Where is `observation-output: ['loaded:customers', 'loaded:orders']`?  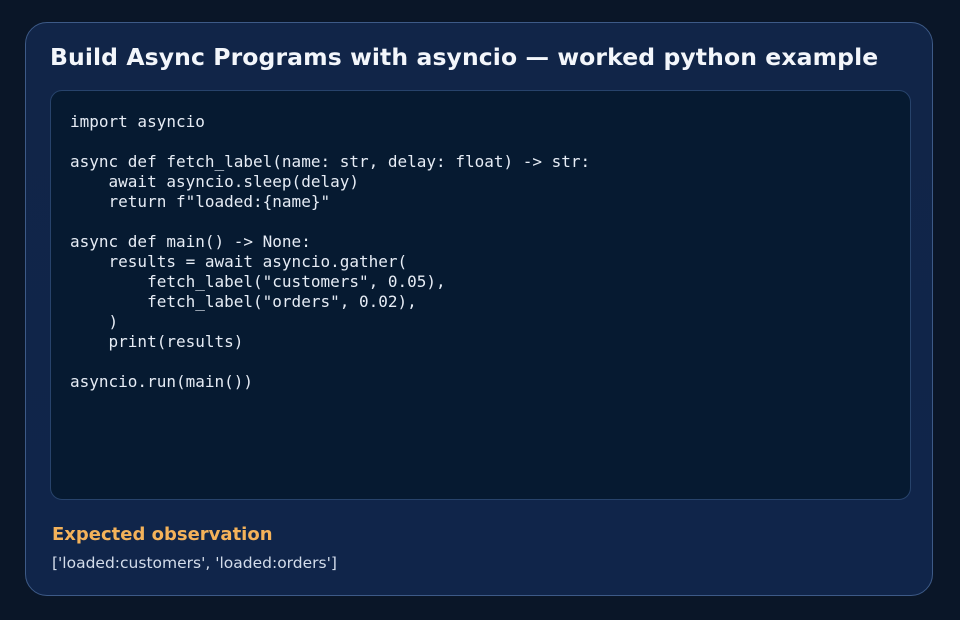
observation-output: ['loaded:customers', 'loaded:orders'] is located at coordinates (194, 563).